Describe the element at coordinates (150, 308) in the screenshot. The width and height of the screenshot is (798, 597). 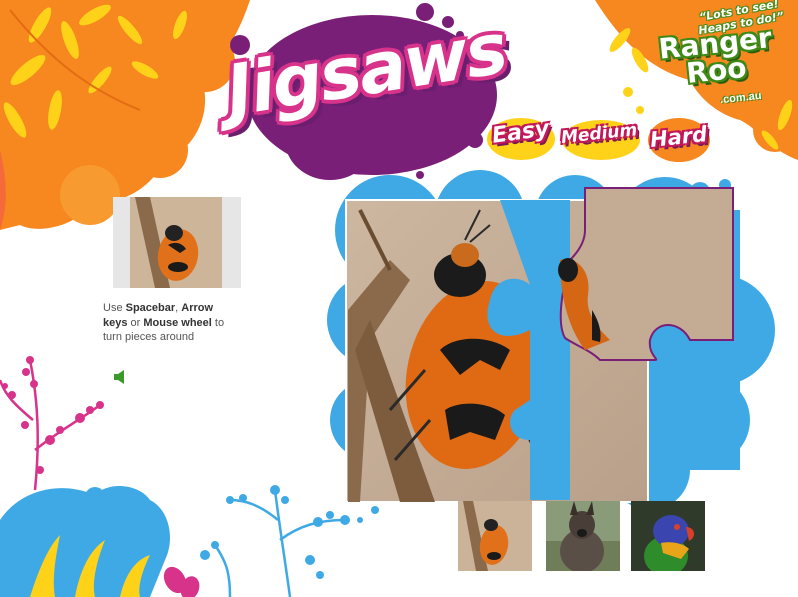
I see `instructions-key-spacebar: Spacebar` at that location.